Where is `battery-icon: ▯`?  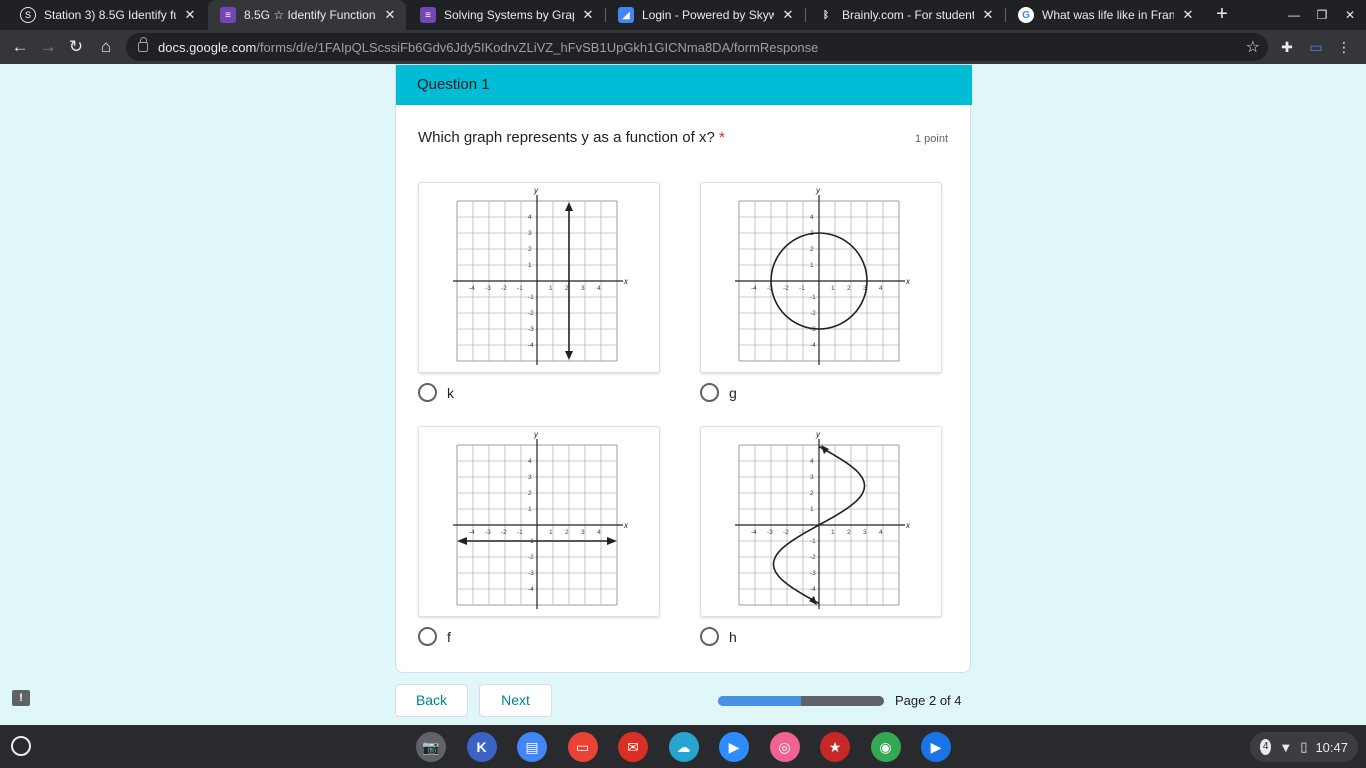 battery-icon: ▯ is located at coordinates (1304, 746).